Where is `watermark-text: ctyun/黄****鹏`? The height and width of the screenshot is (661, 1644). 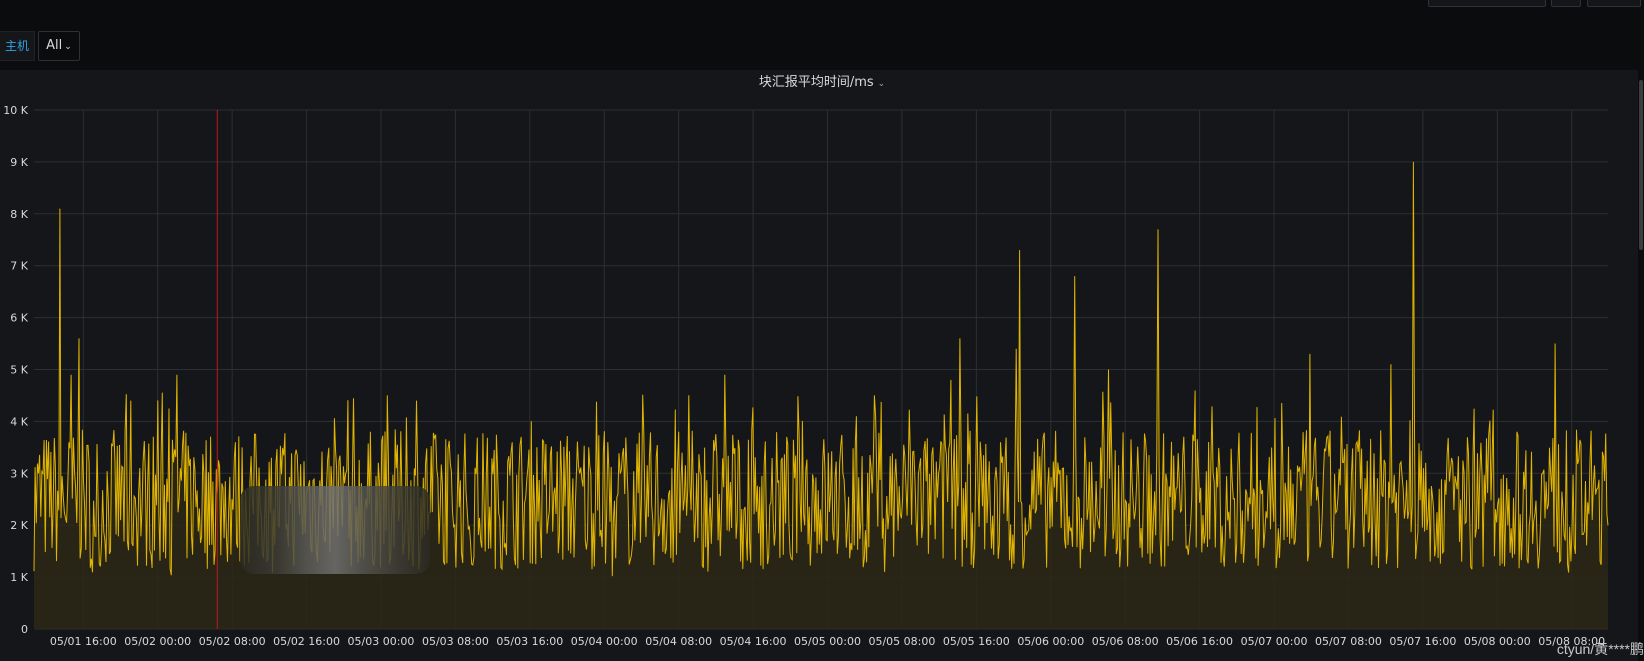
watermark-text: ctyun/黄****鹏 is located at coordinates (1600, 649).